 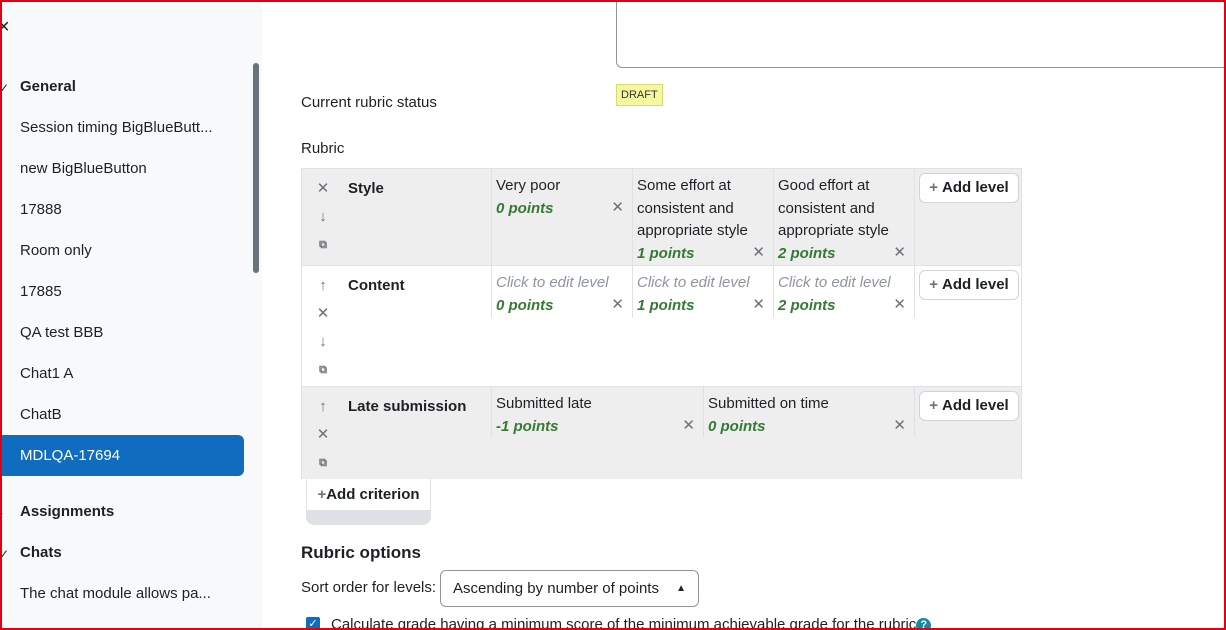 I want to click on level-definition: Very poor, so click(x=562, y=186).